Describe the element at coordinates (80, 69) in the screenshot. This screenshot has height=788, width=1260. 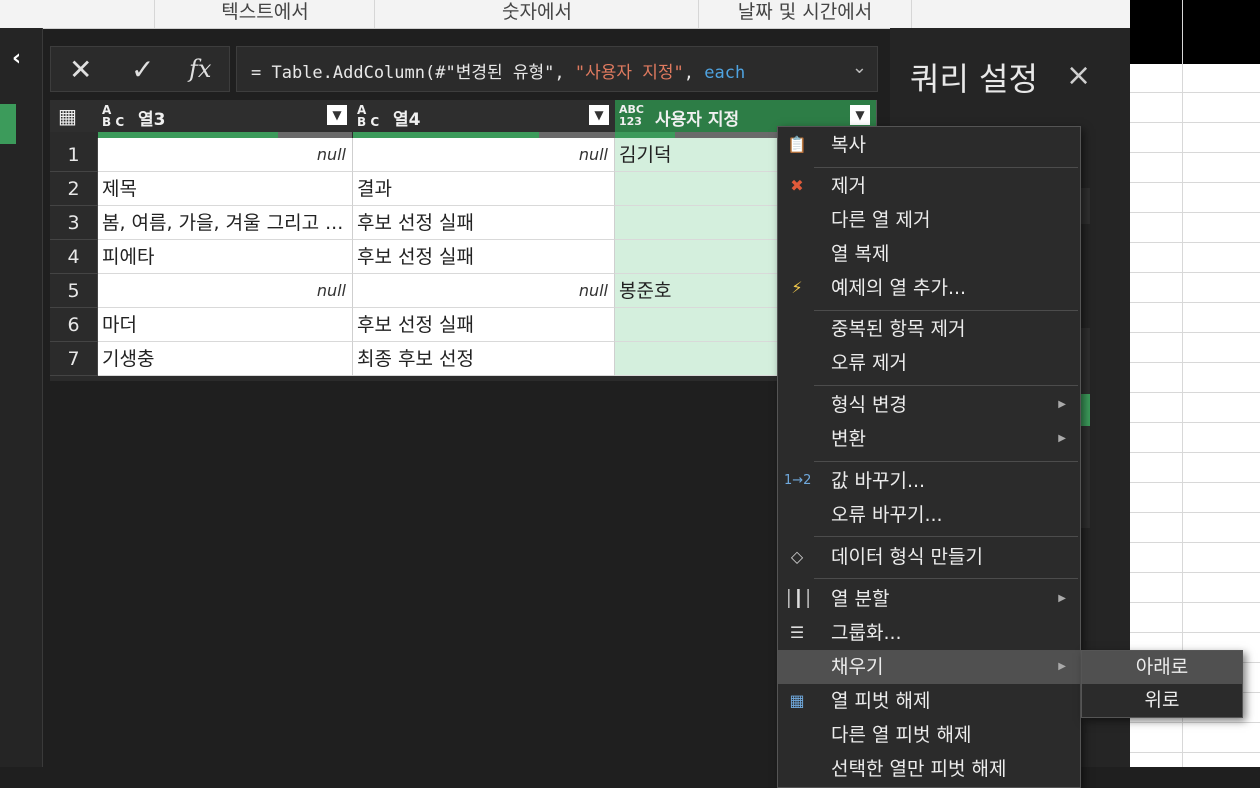
I see `close-icon: ✕` at that location.